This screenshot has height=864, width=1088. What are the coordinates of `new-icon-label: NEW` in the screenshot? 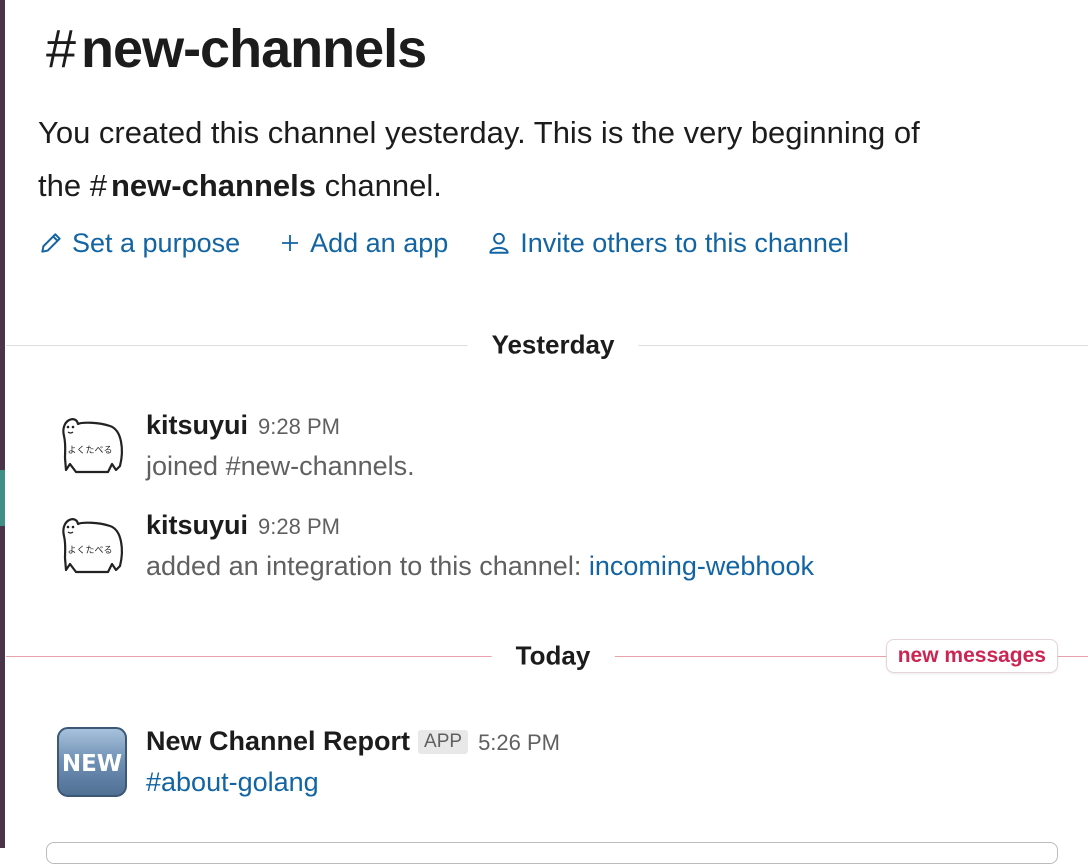 It's located at (92, 764).